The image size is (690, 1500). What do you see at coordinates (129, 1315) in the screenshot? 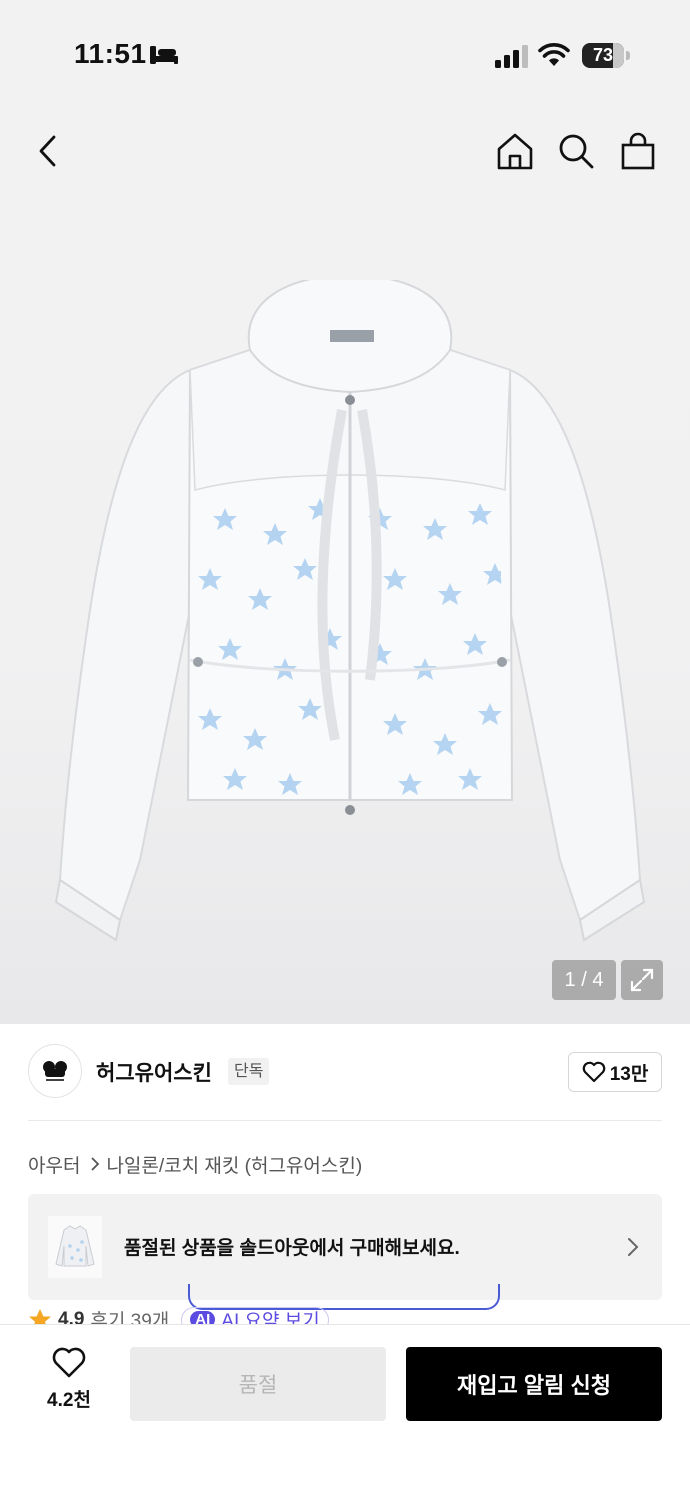
I see `review-count: 후기 39개` at bounding box center [129, 1315].